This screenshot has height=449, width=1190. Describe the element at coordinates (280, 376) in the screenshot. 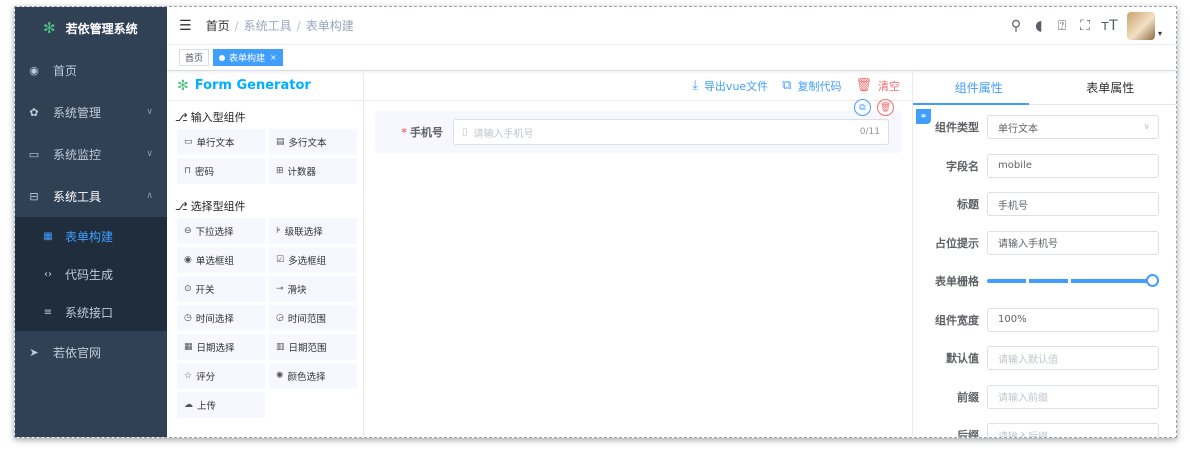

I see `palette-icon: ✺` at that location.